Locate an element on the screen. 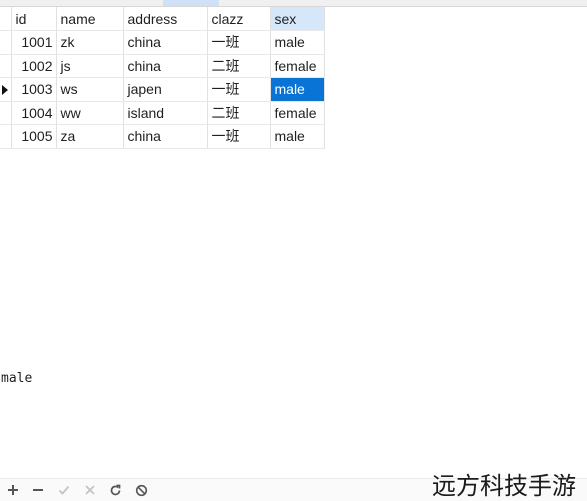 This screenshot has width=587, height=501. stop-button is located at coordinates (141, 490).